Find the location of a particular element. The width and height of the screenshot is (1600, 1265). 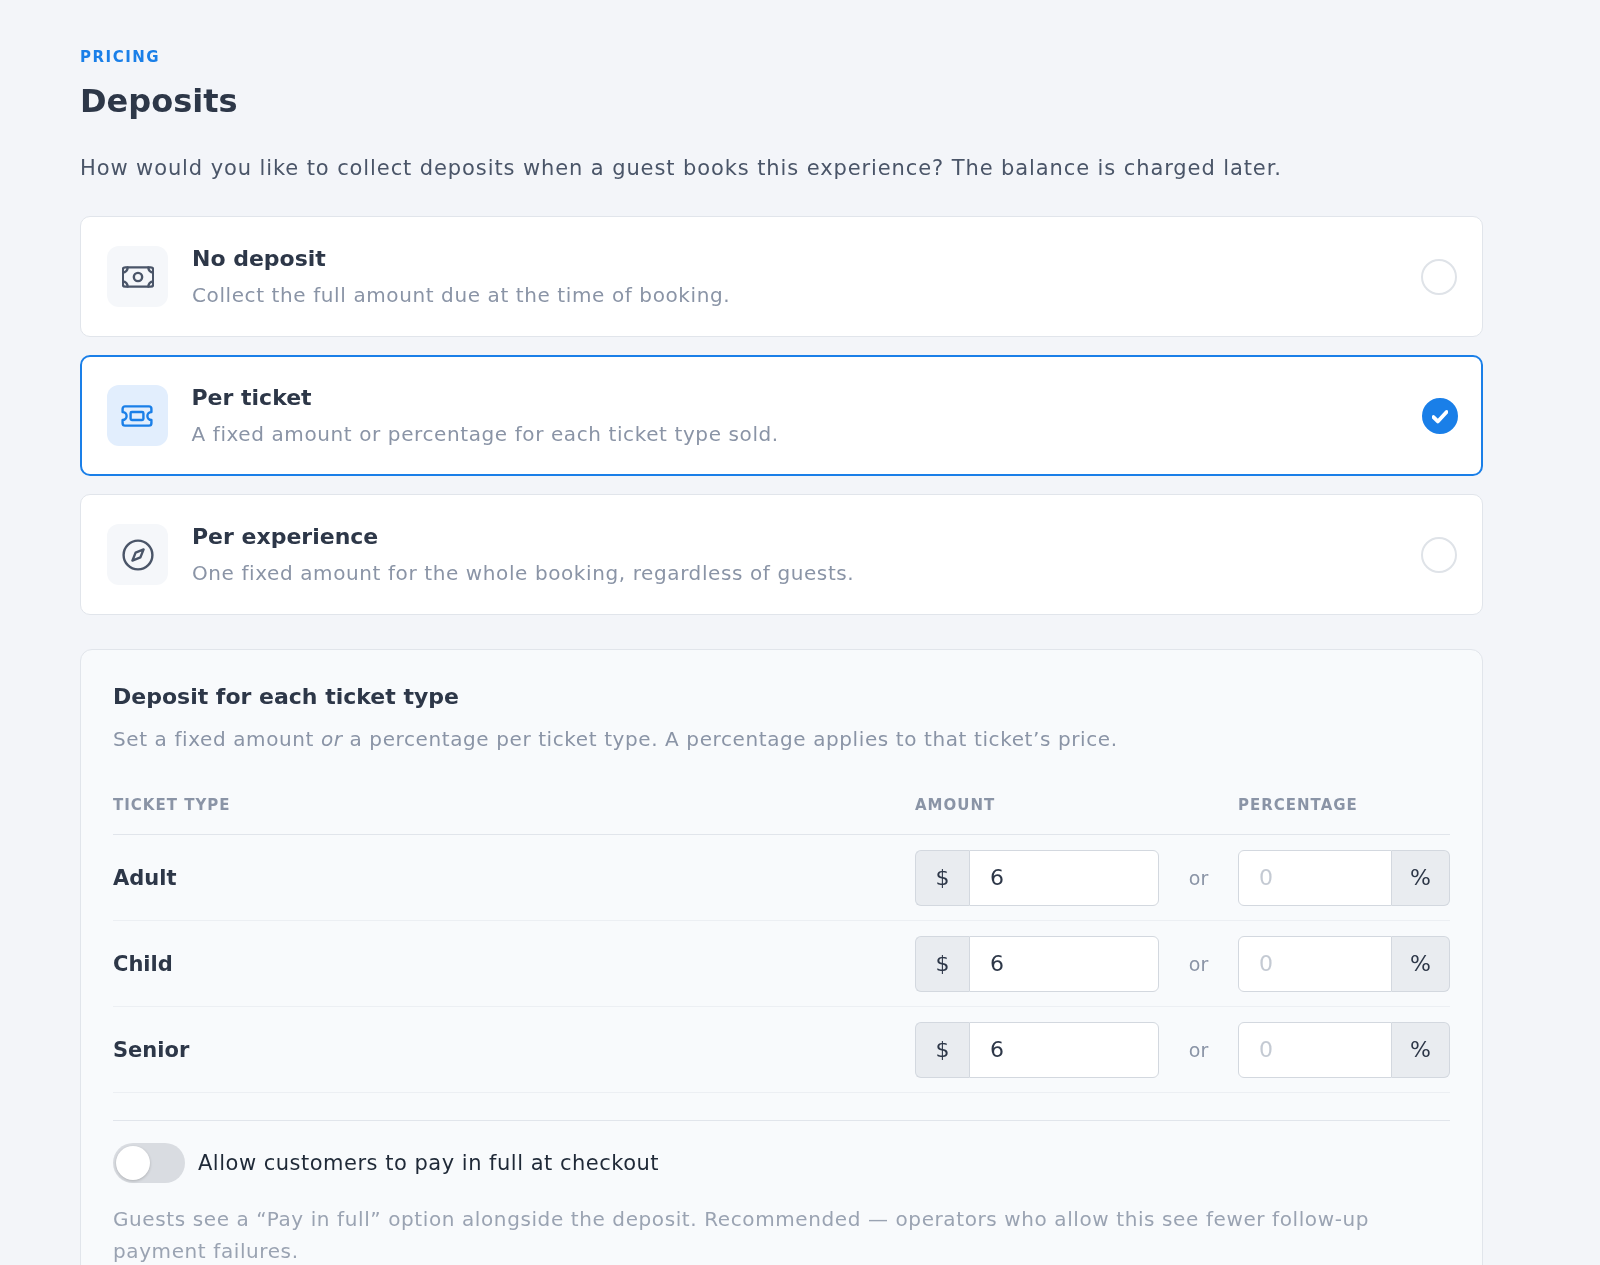

option-title: Per experience is located at coordinates (285, 537).